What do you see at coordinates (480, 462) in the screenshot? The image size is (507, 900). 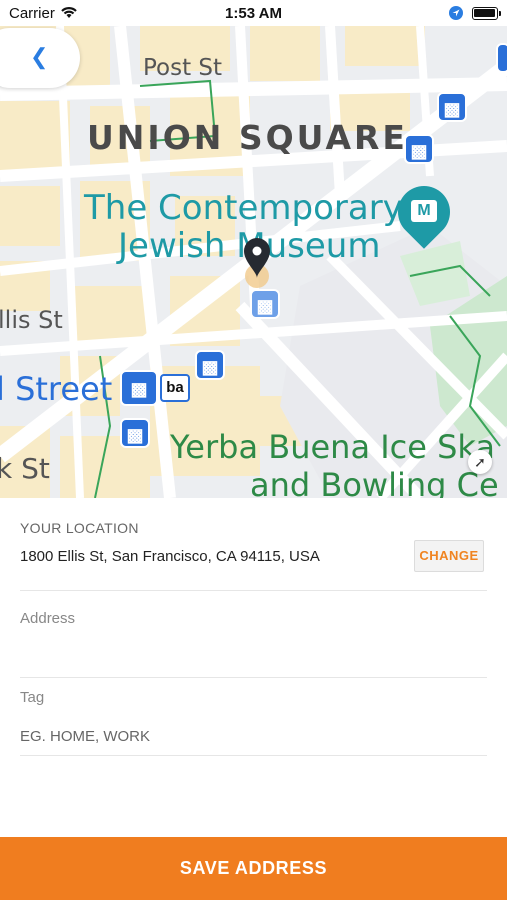 I see `compass-icon: ➚` at bounding box center [480, 462].